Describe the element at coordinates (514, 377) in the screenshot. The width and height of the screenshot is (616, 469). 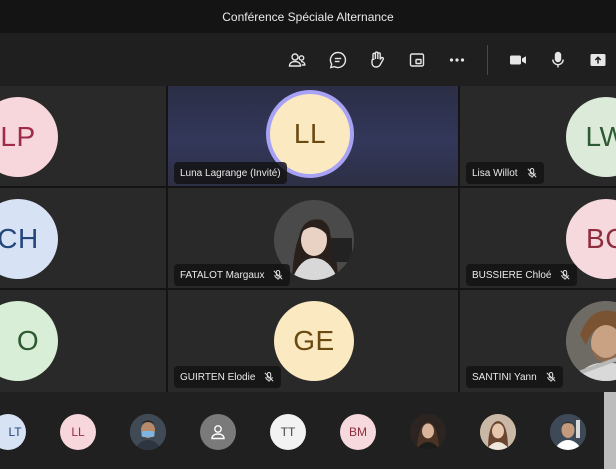
I see `participant-name: SANTINI Yann` at that location.